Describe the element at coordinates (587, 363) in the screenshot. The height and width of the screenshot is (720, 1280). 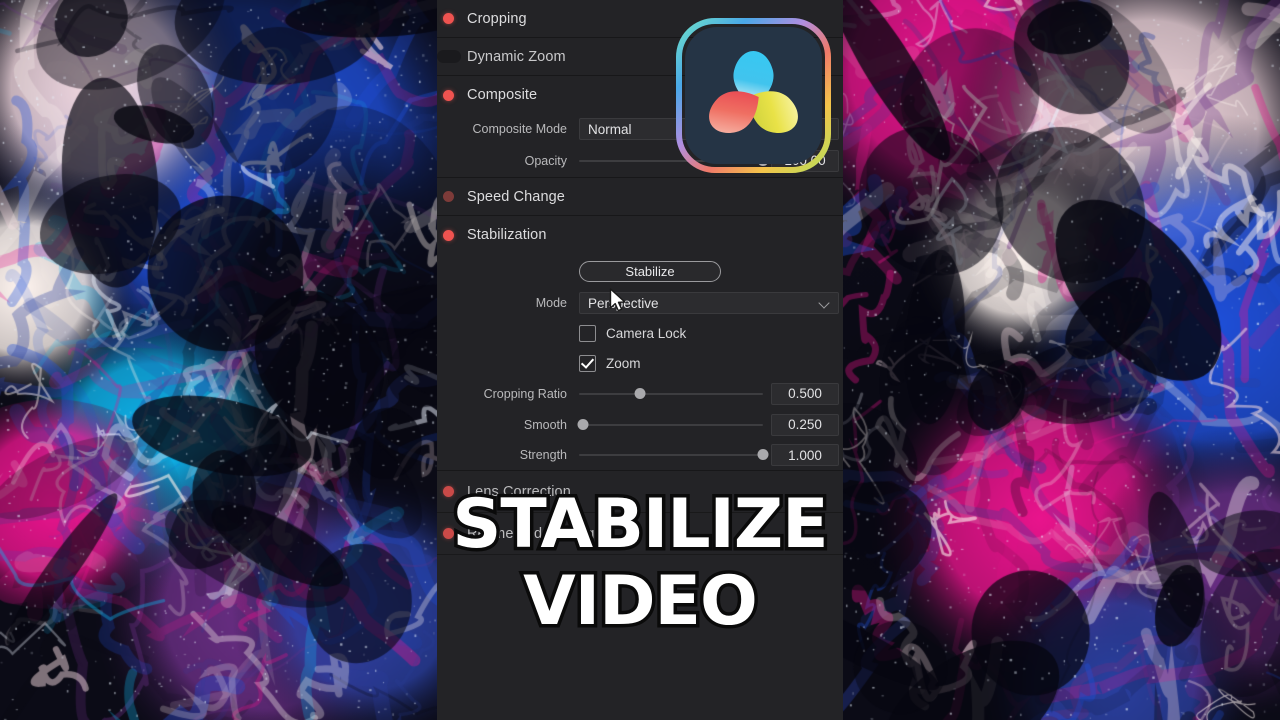
I see `zoom-checkbox` at that location.